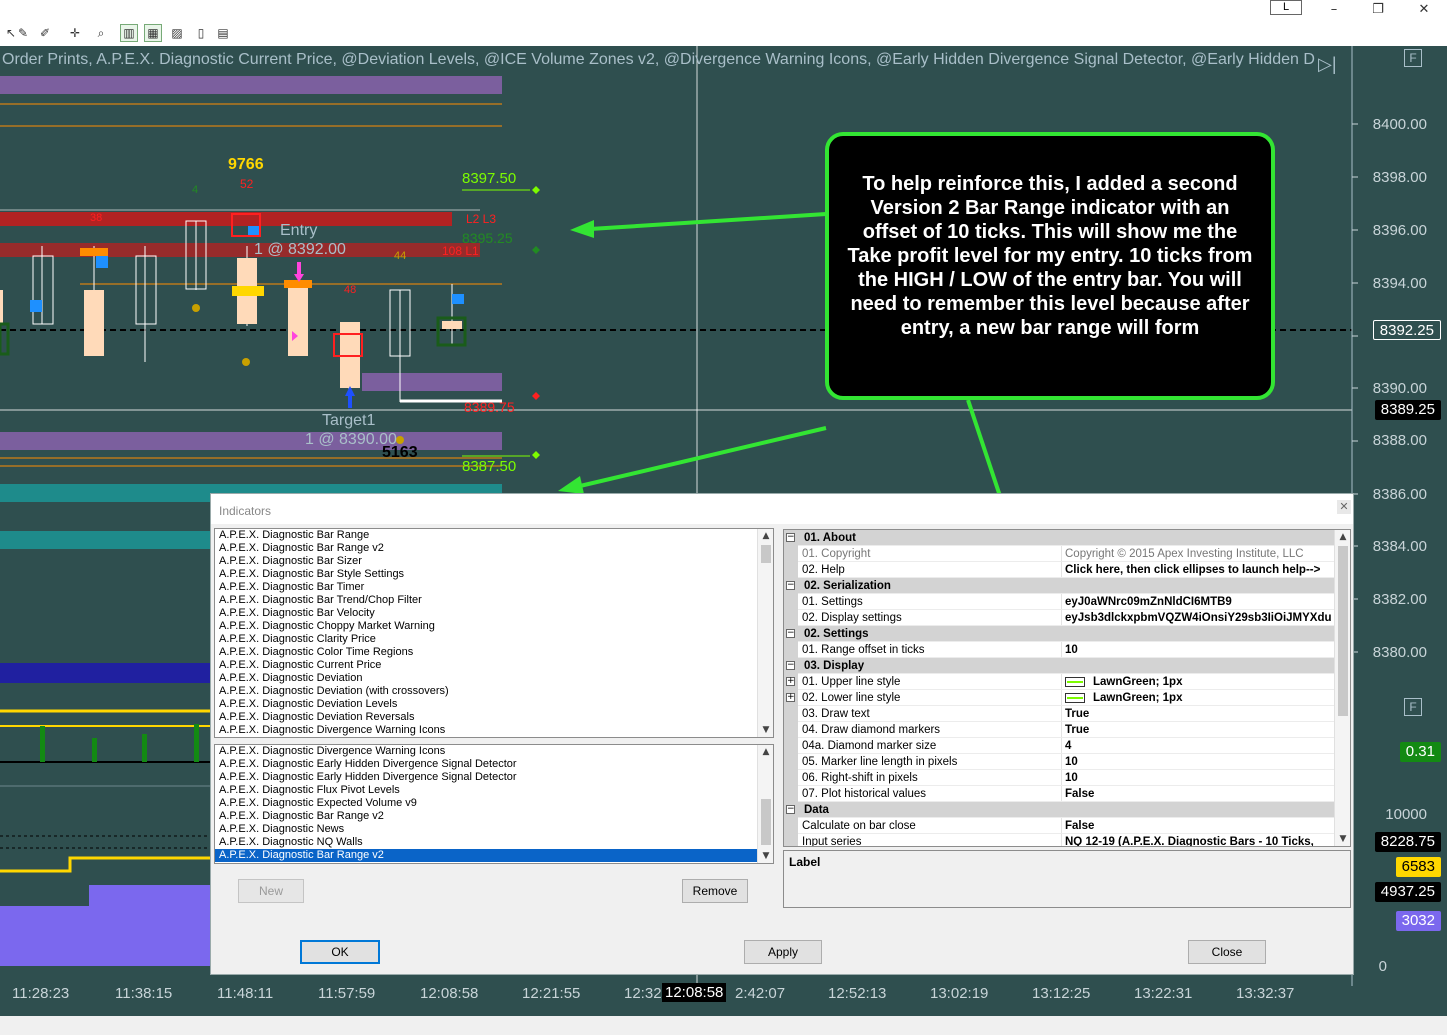  Describe the element at coordinates (494, 790) in the screenshot. I see `applied-indicator-item: A.P.E.X. Diagnostic Flux Pivot Levels` at that location.